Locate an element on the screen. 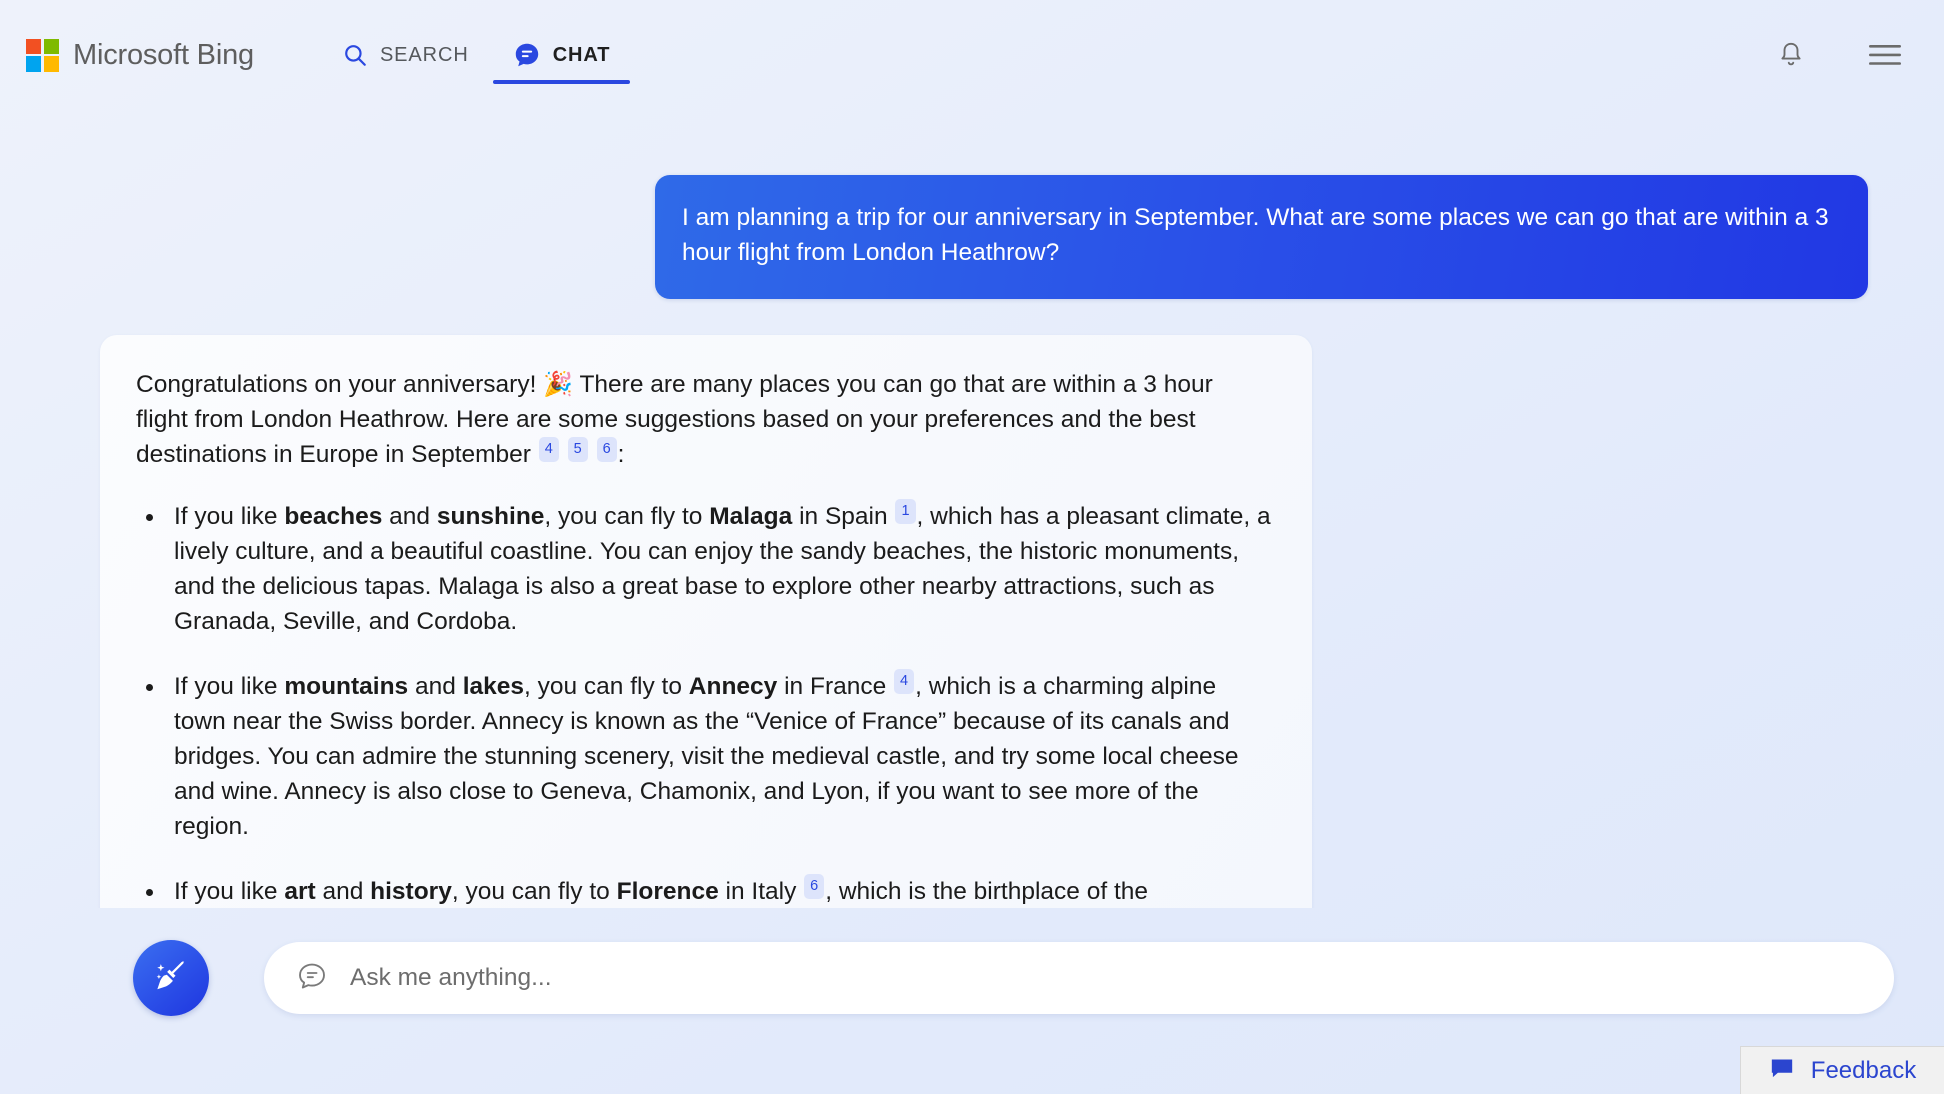  microsoft-logo-icon is located at coordinates (42, 55).